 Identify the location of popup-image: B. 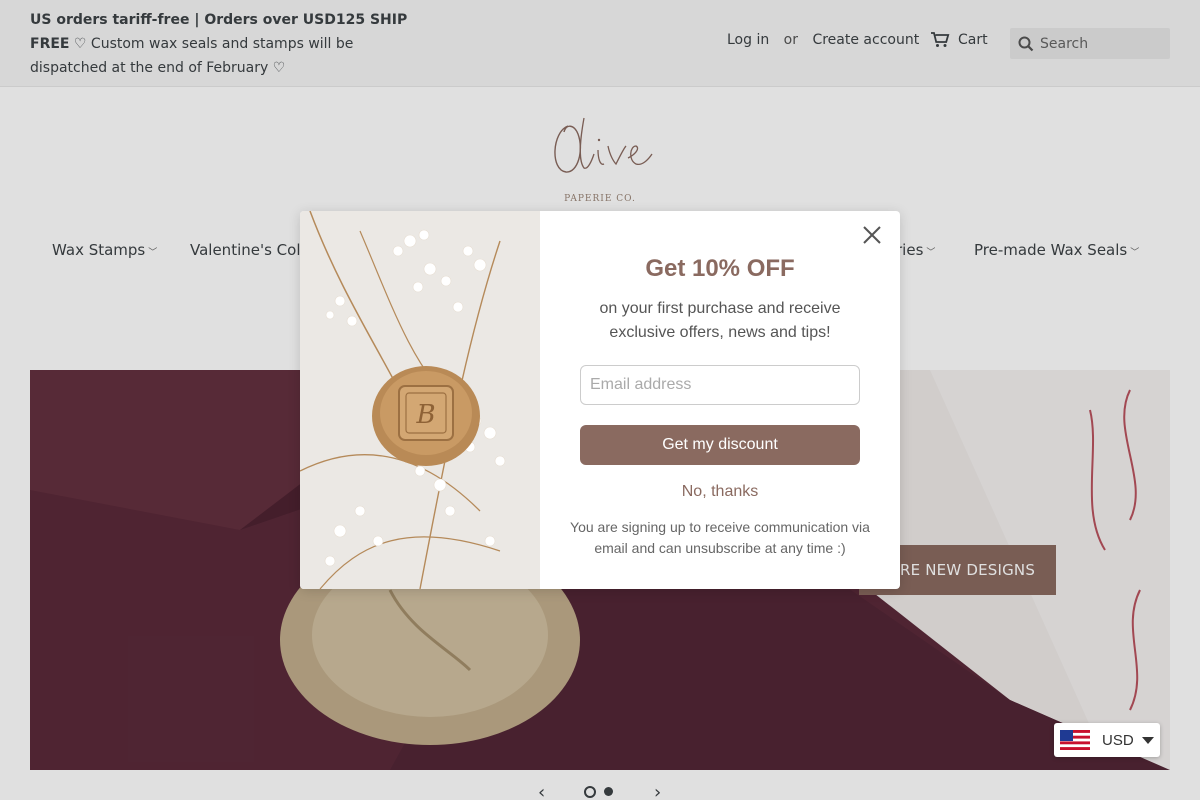
(420, 400).